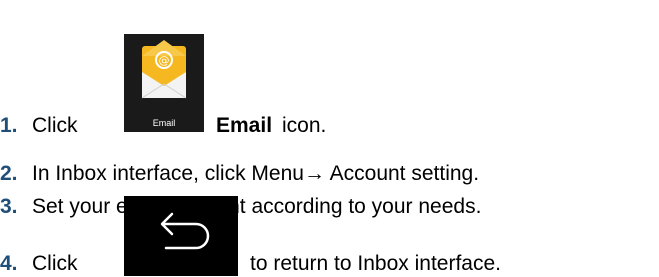  I want to click on email-app-icon: @ Email, so click(164, 83).